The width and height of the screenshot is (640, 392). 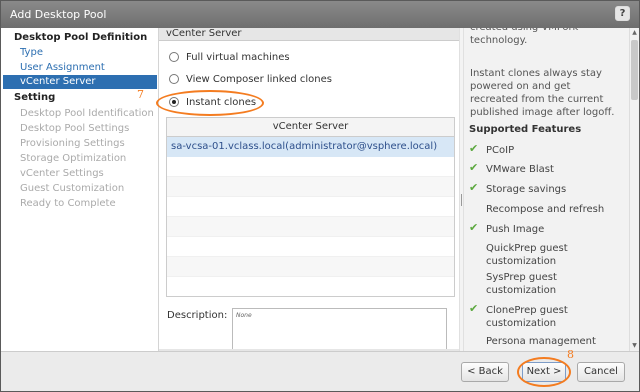 I want to click on step-user-assignment: User Assignment, so click(x=62, y=68).